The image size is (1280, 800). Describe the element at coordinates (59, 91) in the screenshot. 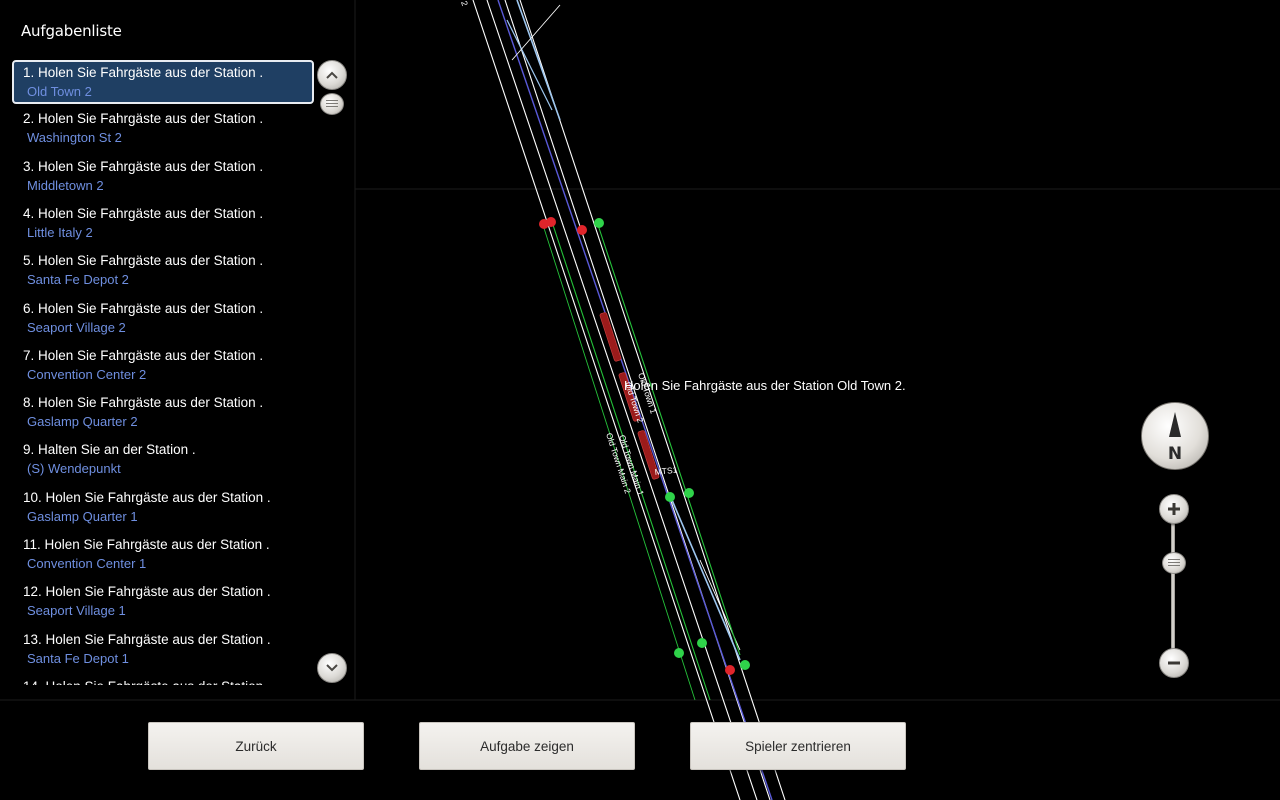

I see `task-station-name: Old Town 2` at that location.